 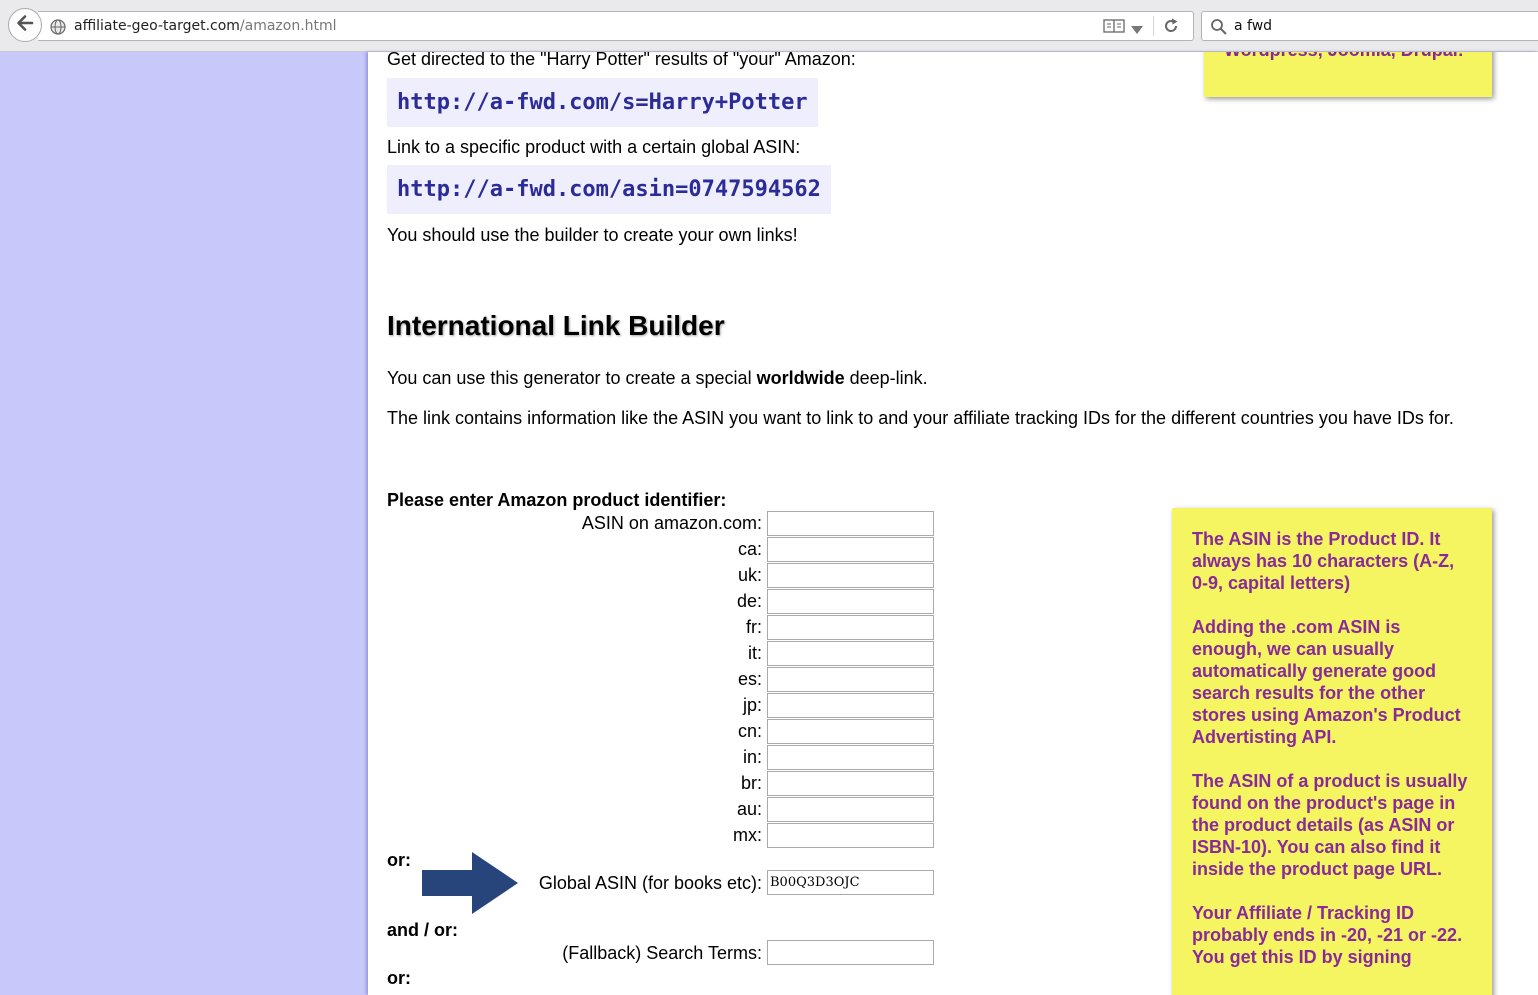 I want to click on asin-field-label: mx:, so click(x=747, y=835).